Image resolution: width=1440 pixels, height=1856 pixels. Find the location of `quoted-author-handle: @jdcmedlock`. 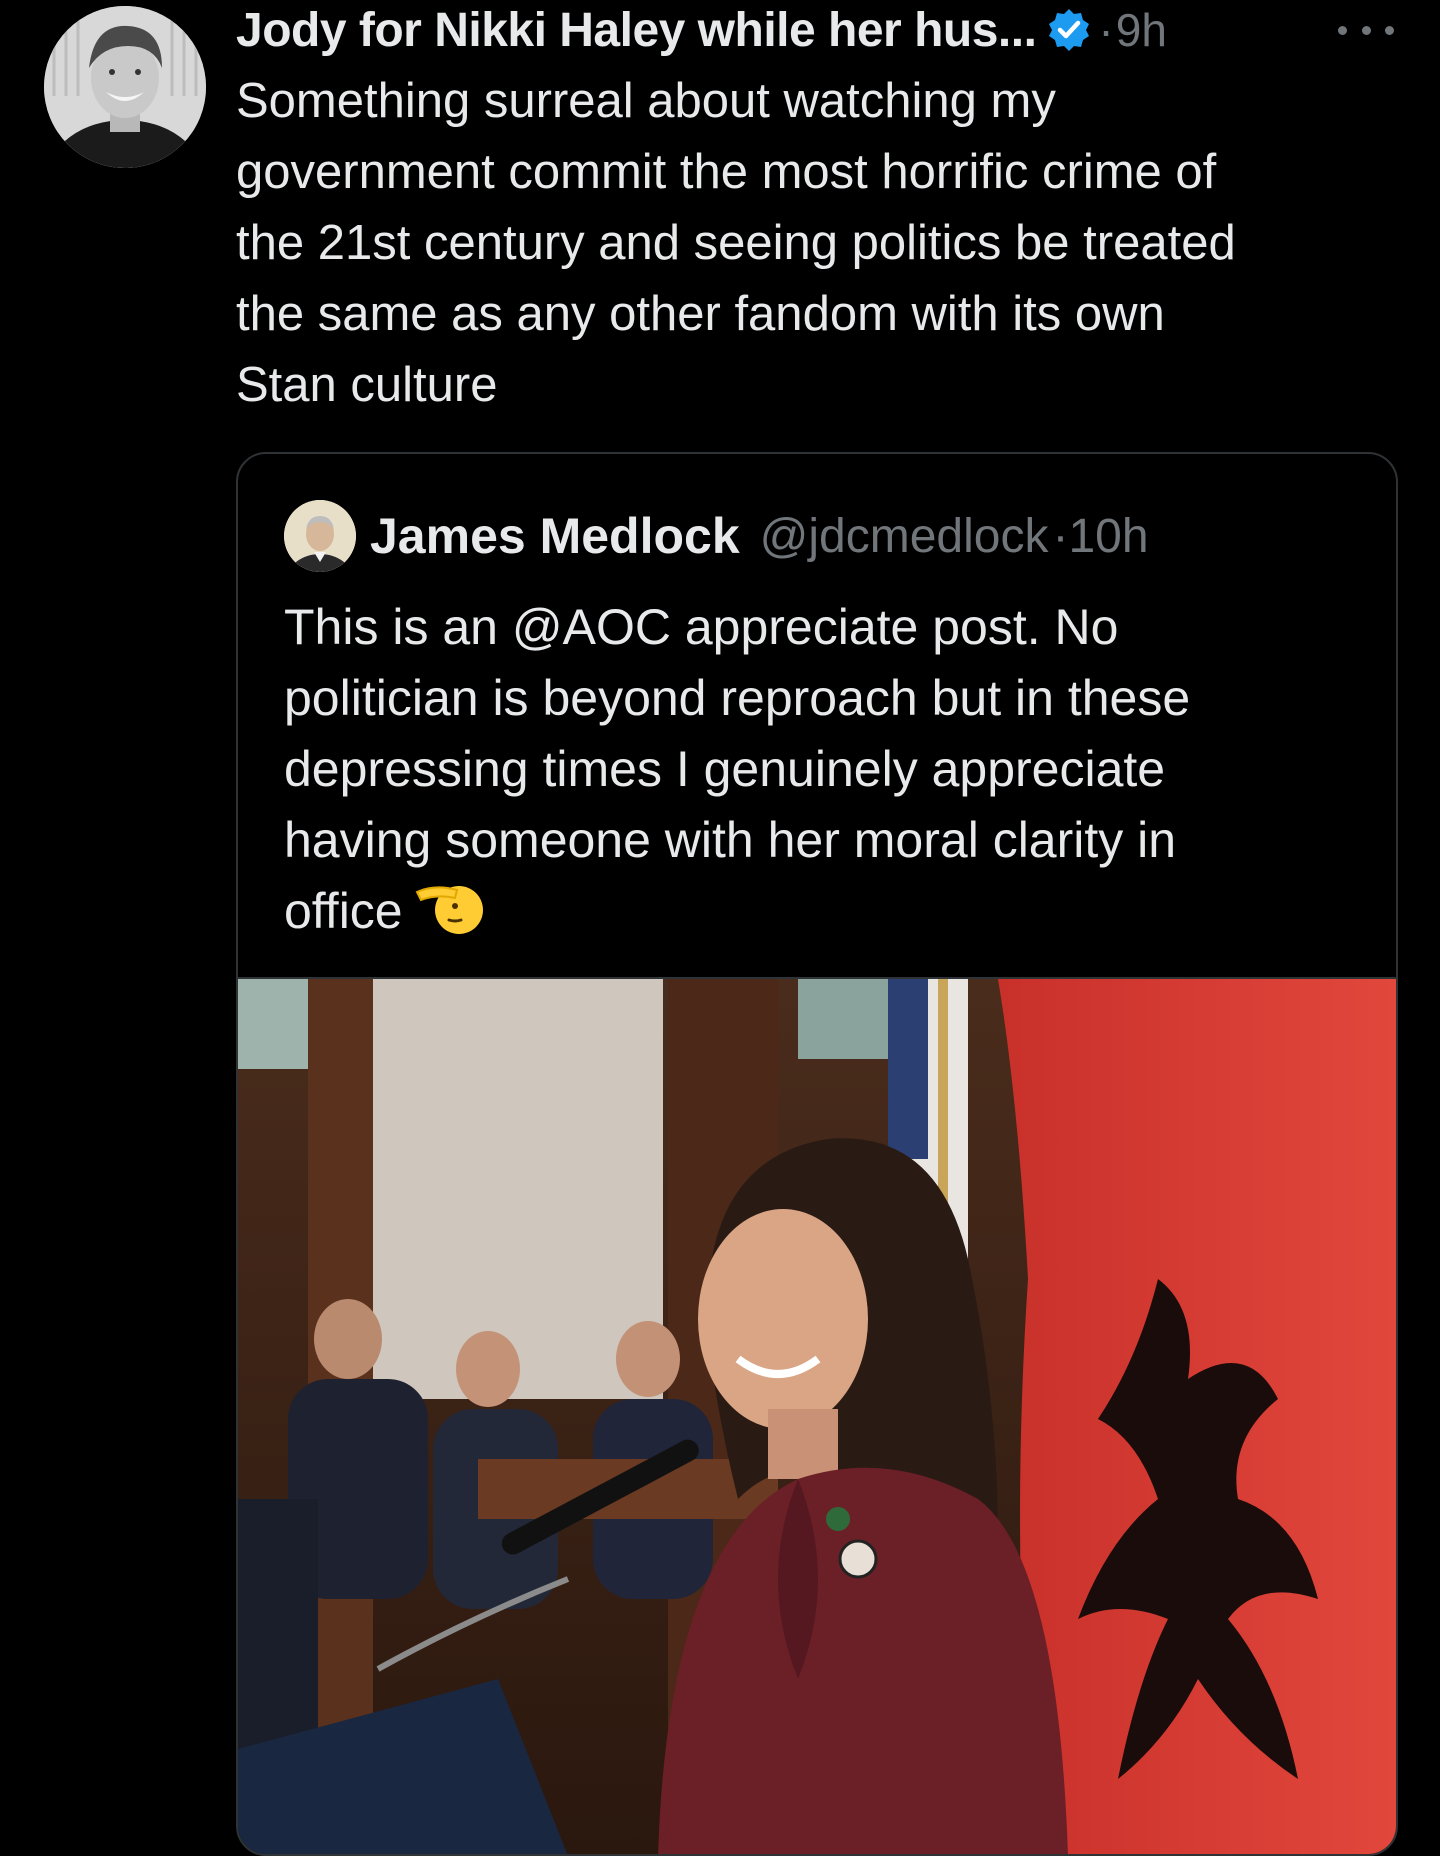

quoted-author-handle: @jdcmedlock is located at coordinates (904, 536).